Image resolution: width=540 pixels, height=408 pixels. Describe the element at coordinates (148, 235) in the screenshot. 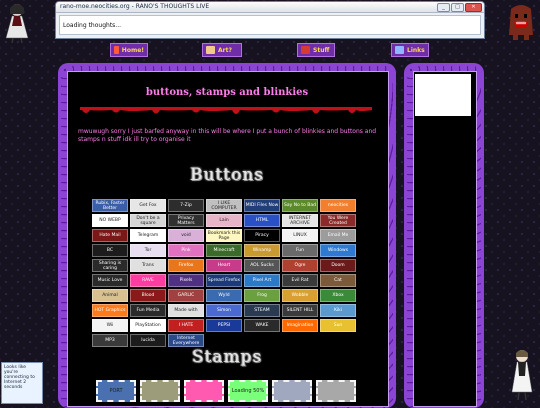

I see `button-15: Telegram` at that location.